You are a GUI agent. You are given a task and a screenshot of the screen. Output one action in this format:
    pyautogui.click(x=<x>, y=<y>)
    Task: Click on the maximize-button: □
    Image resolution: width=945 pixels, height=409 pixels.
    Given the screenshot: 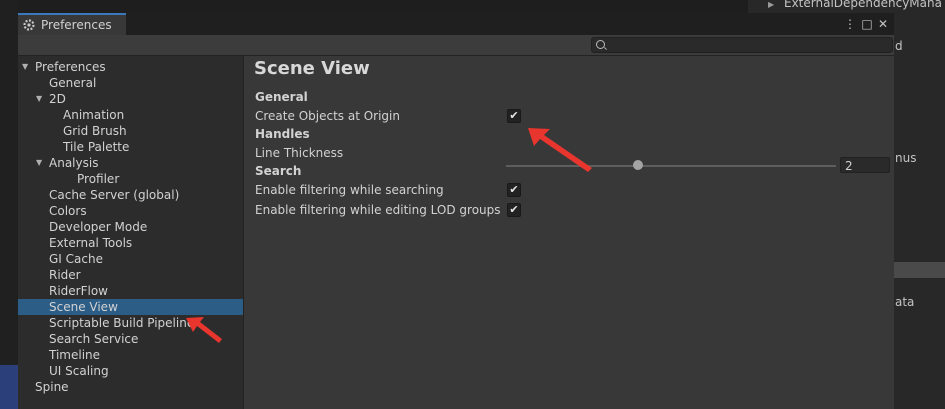 What is the action you would take?
    pyautogui.click(x=867, y=24)
    